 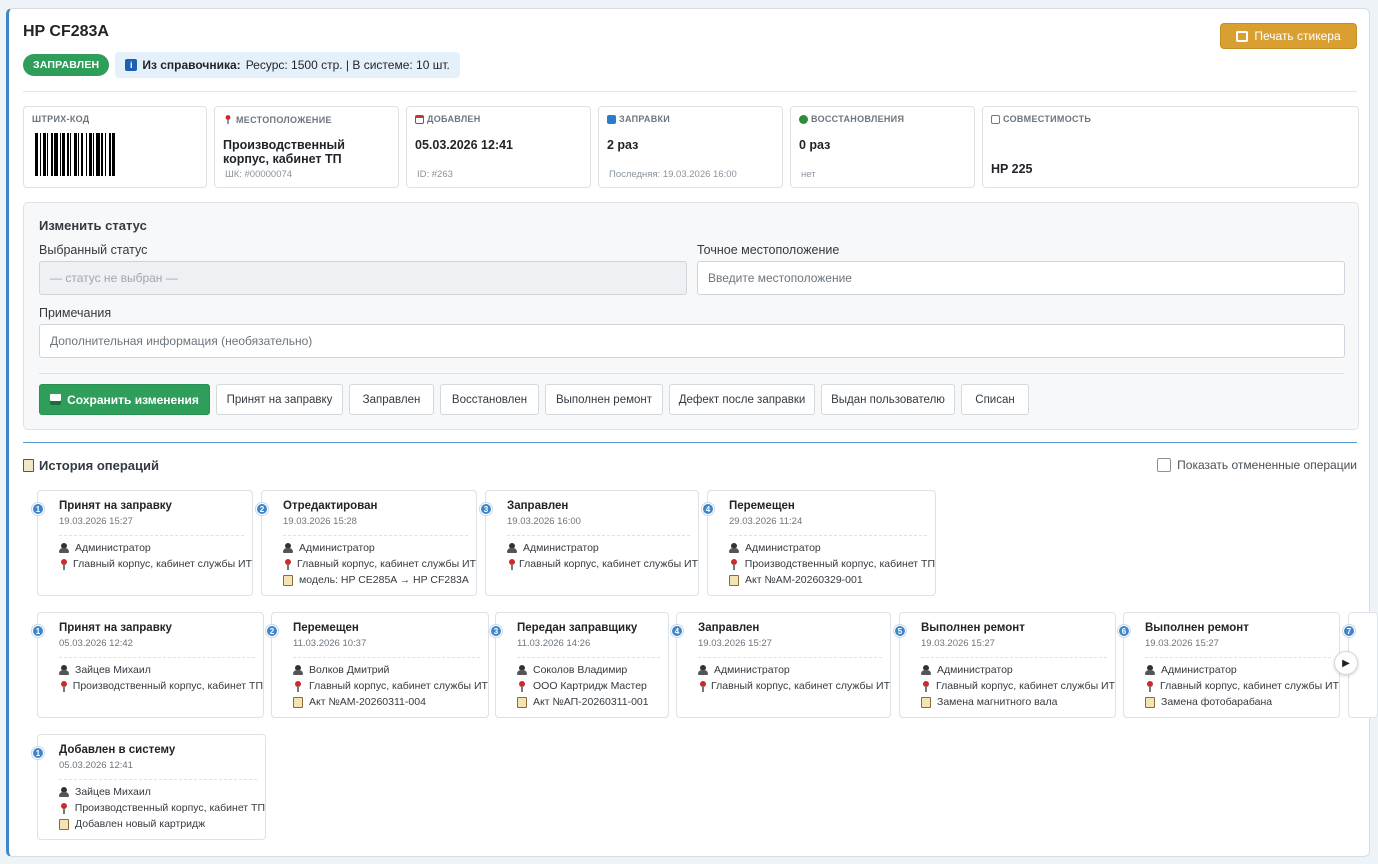 I want to click on history-card-user: Соколов Владимир, so click(x=592, y=670).